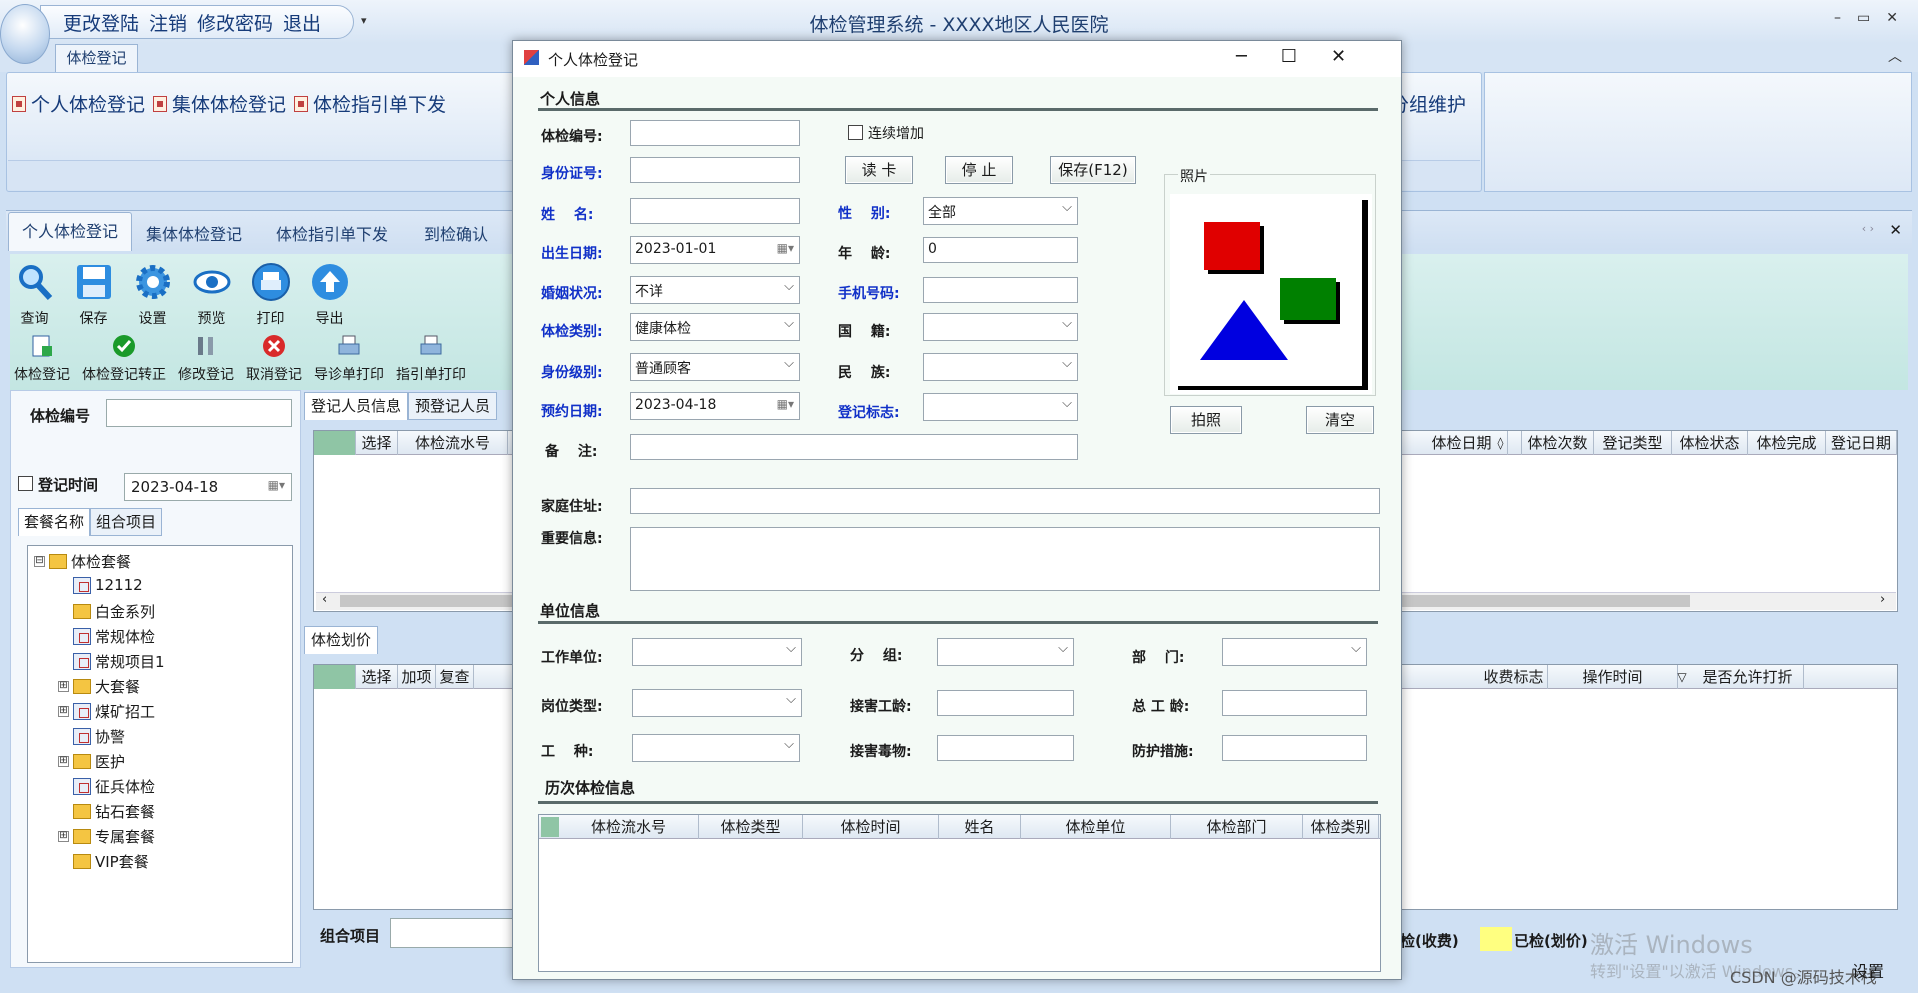 The height and width of the screenshot is (993, 1918). I want to click on tab-registered-info: 登记人员信息, so click(356, 406).